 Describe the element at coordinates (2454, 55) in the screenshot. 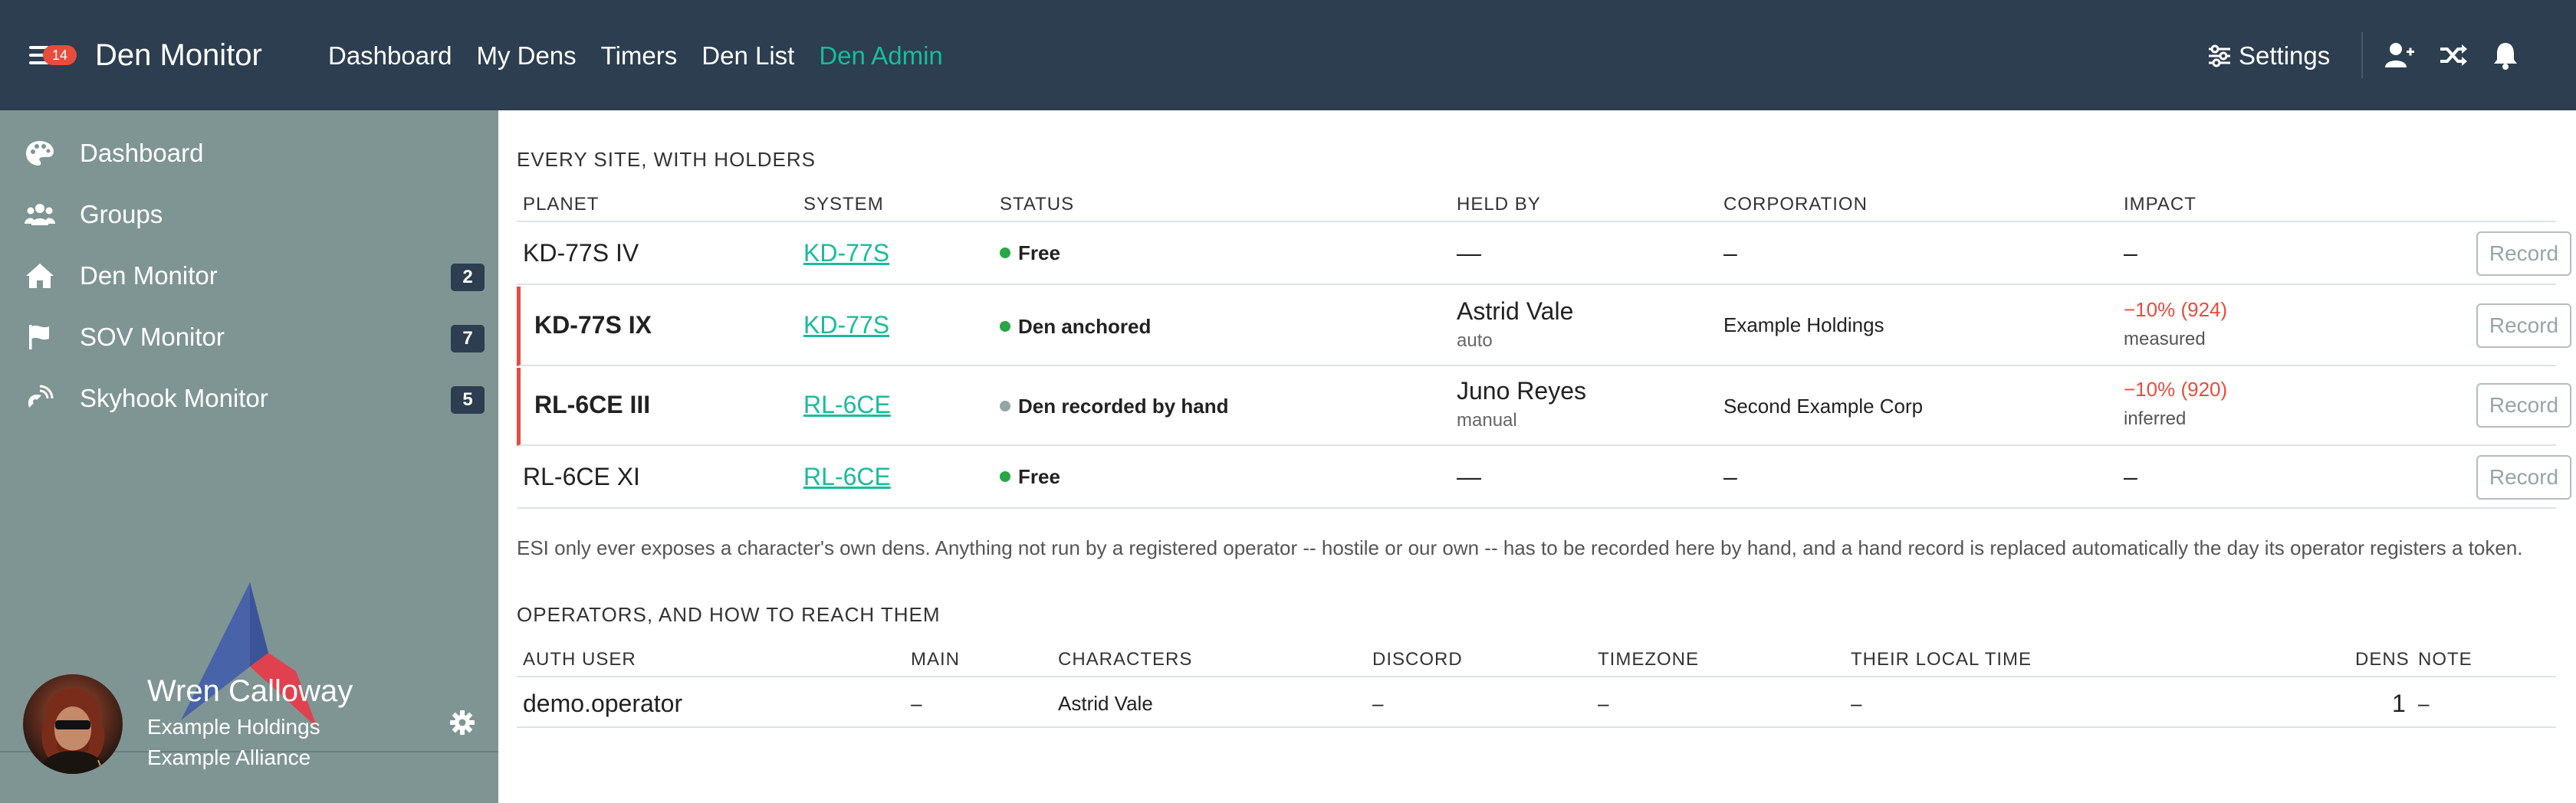

I see `shuffle-icon` at that location.